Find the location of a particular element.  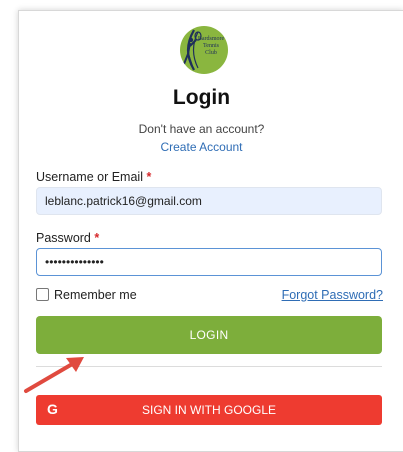

logo-line-1: Bardsmore is located at coordinates (211, 39).